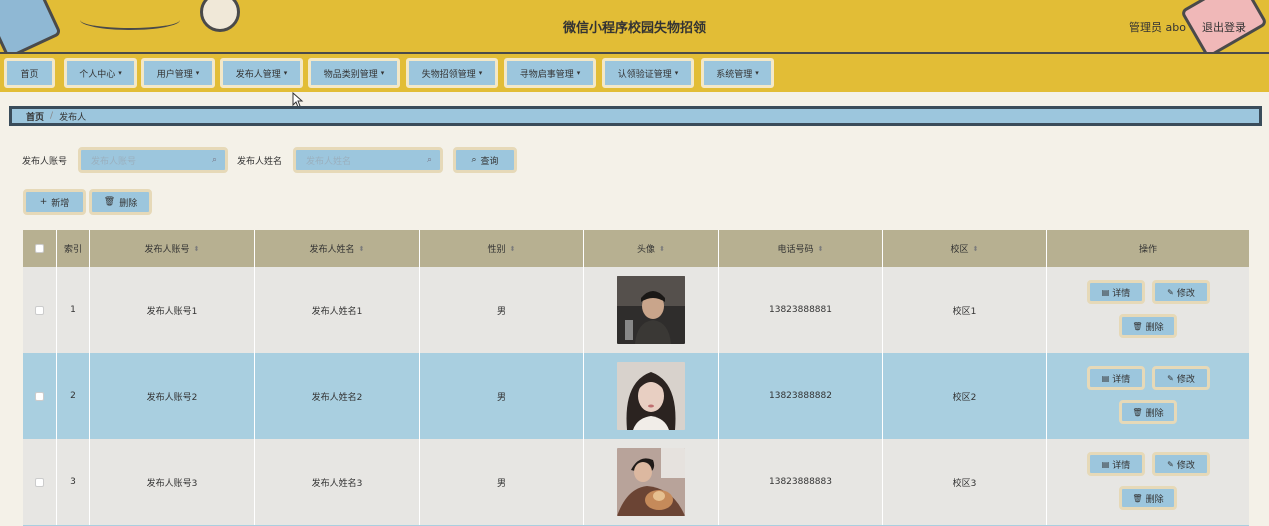  I want to click on cell-index: 2, so click(73, 396).